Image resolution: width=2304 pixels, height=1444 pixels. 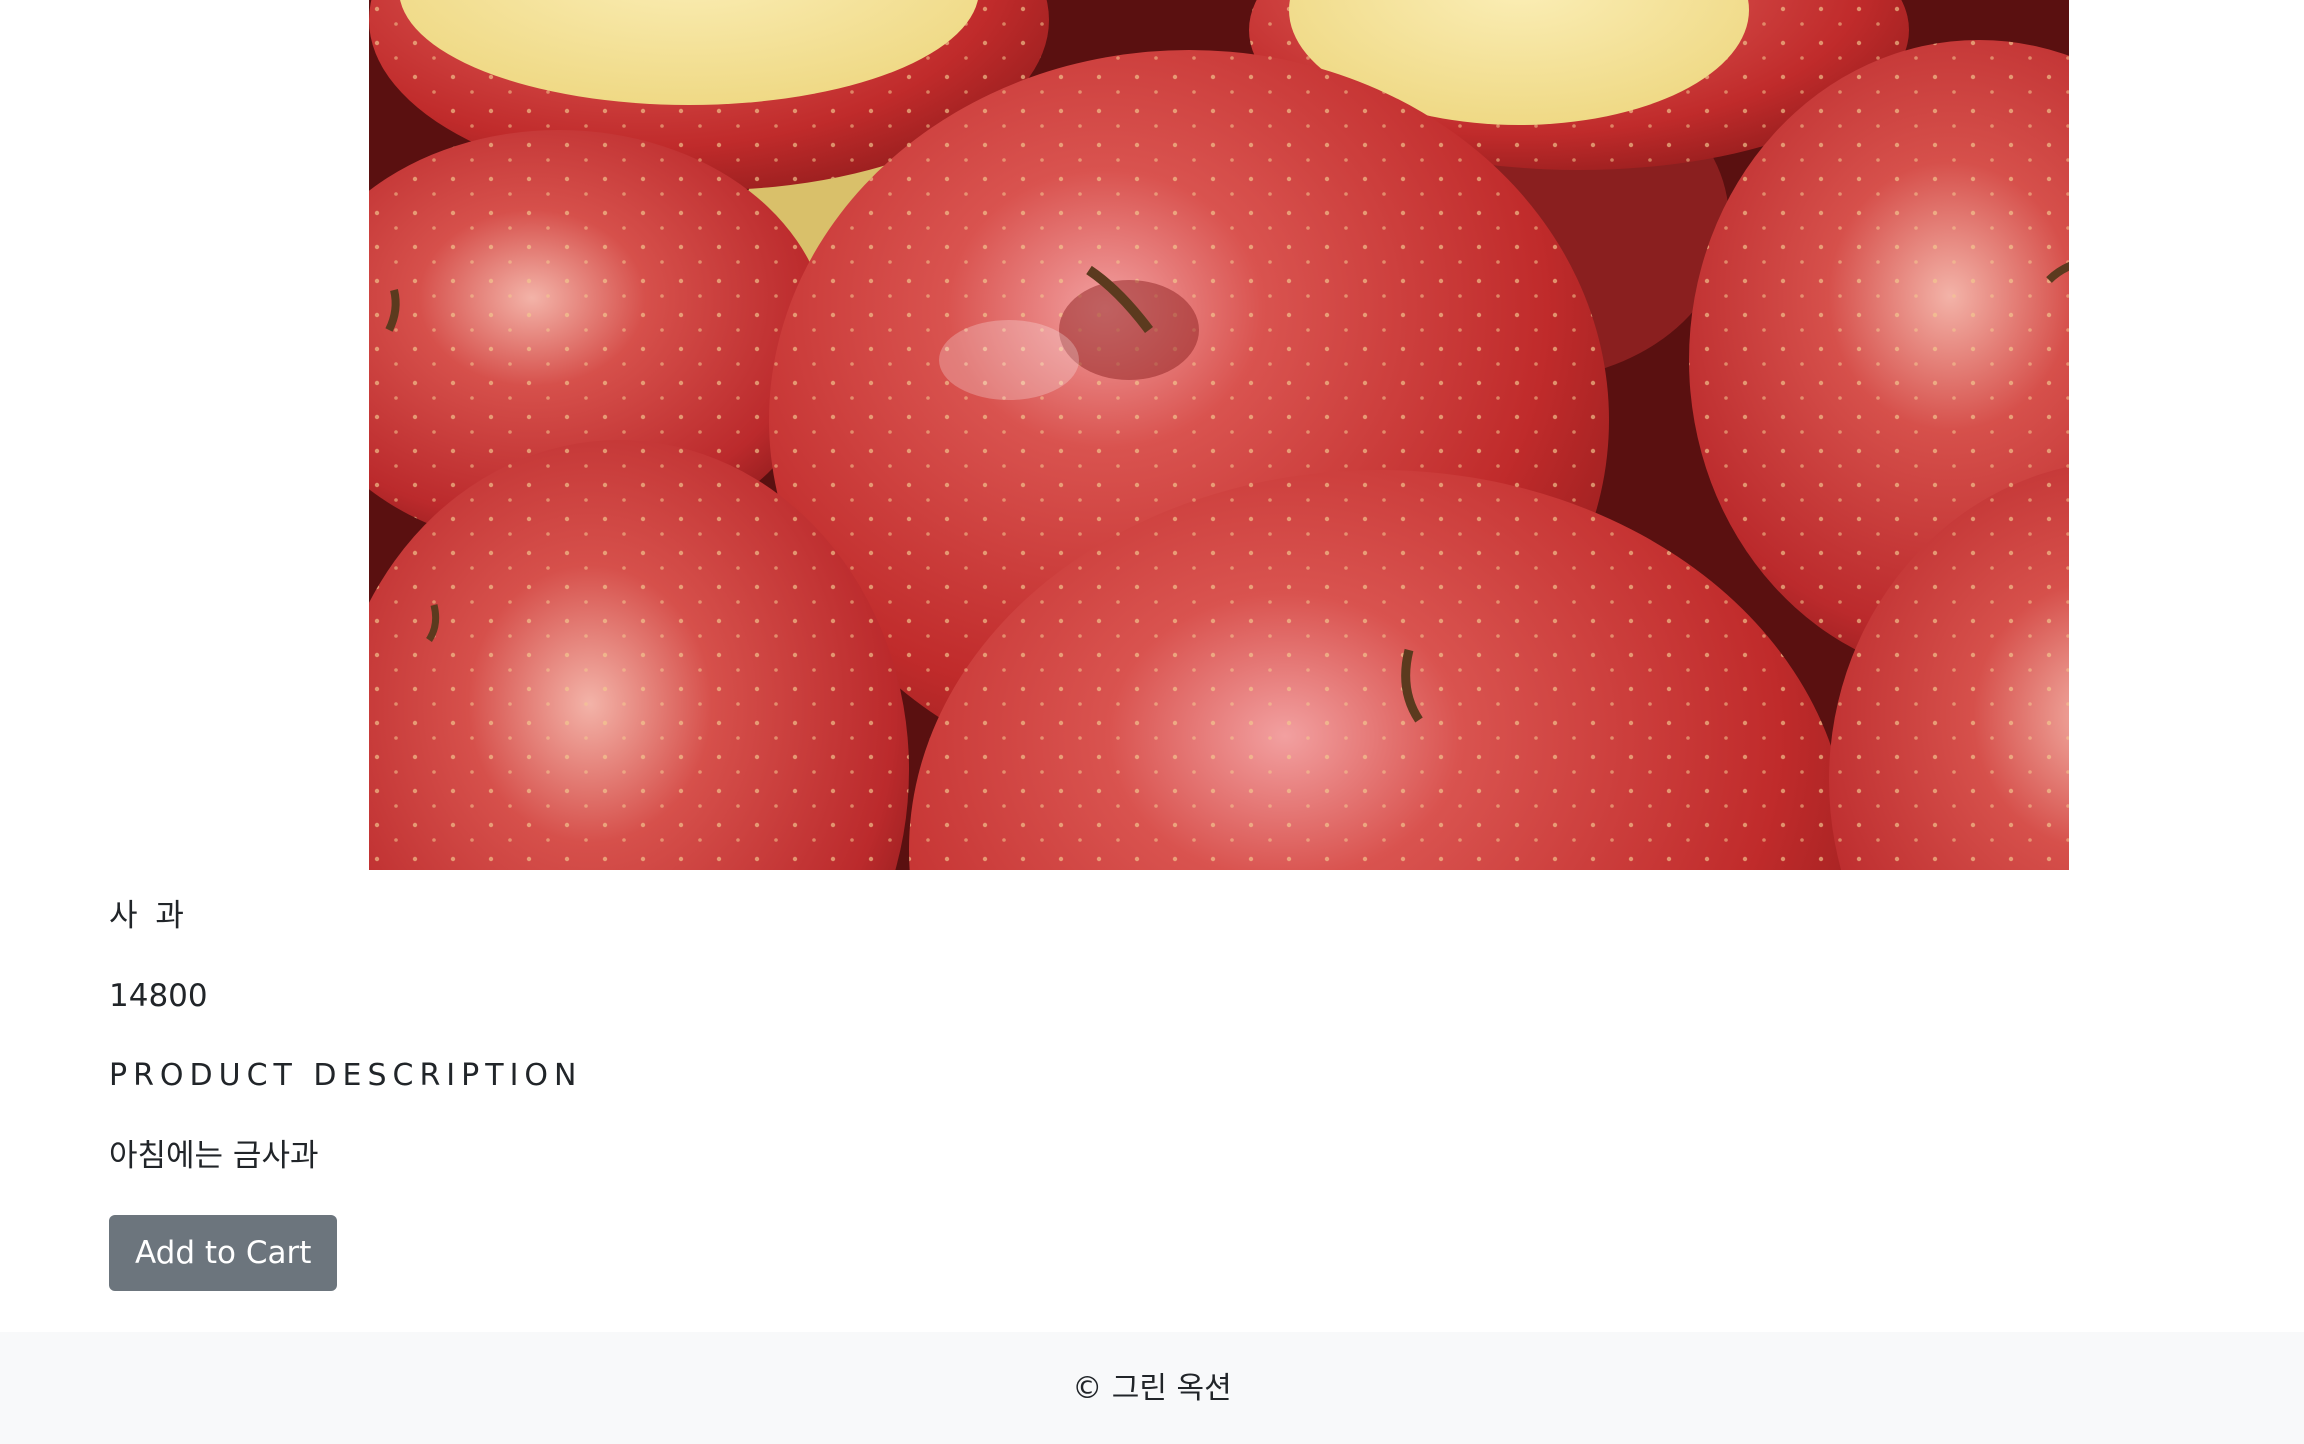 What do you see at coordinates (148, 916) in the screenshot?
I see `product-name: 사 과` at bounding box center [148, 916].